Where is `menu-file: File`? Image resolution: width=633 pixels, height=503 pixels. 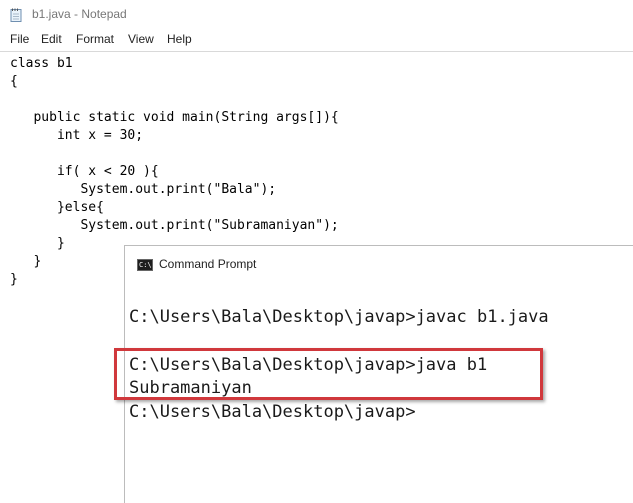 menu-file: File is located at coordinates (19, 39).